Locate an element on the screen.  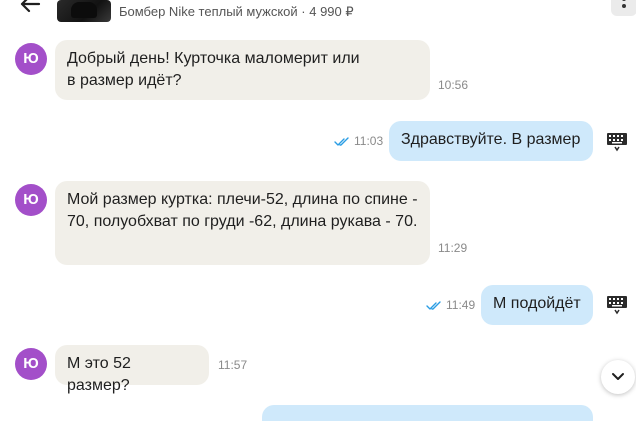
scroll-down-button is located at coordinates (618, 377).